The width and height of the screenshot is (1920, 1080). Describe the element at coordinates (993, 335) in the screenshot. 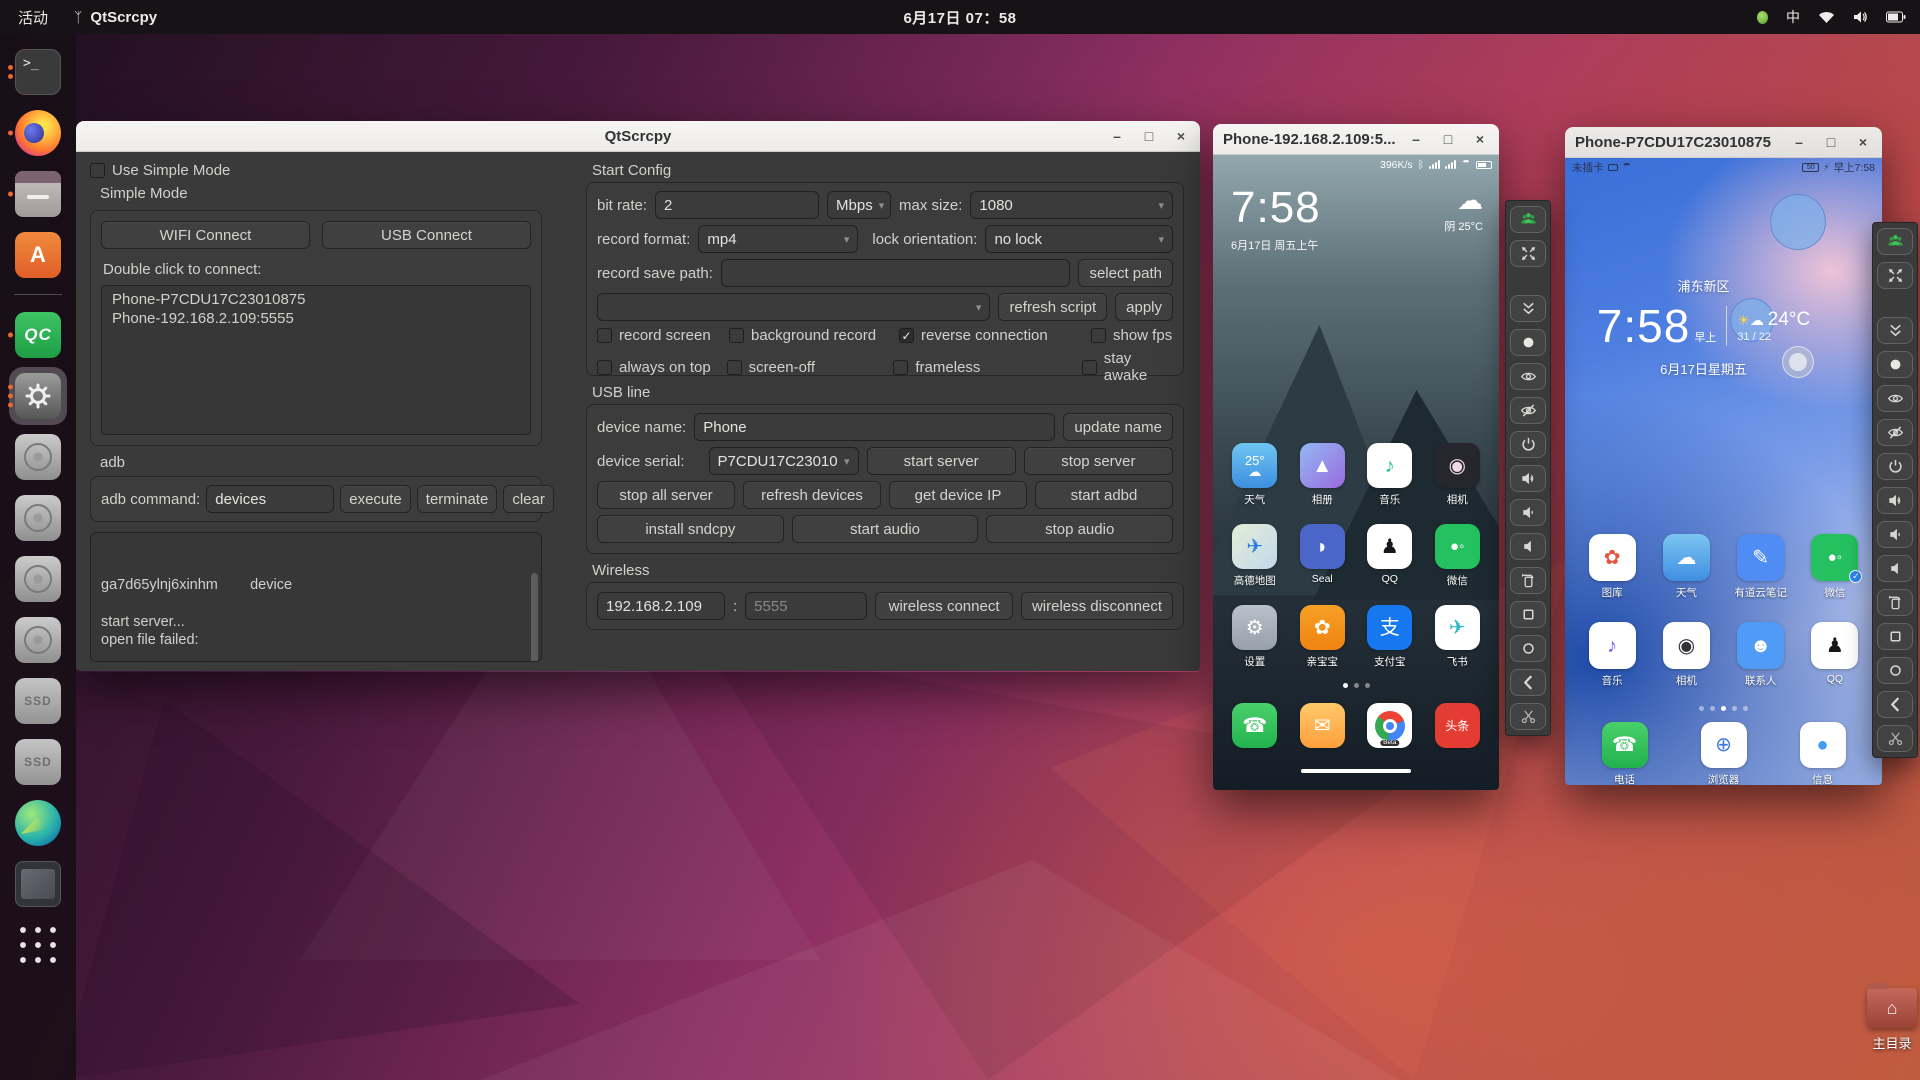

I see `reverse-connection-checkbox: ✓ reverse connection` at that location.